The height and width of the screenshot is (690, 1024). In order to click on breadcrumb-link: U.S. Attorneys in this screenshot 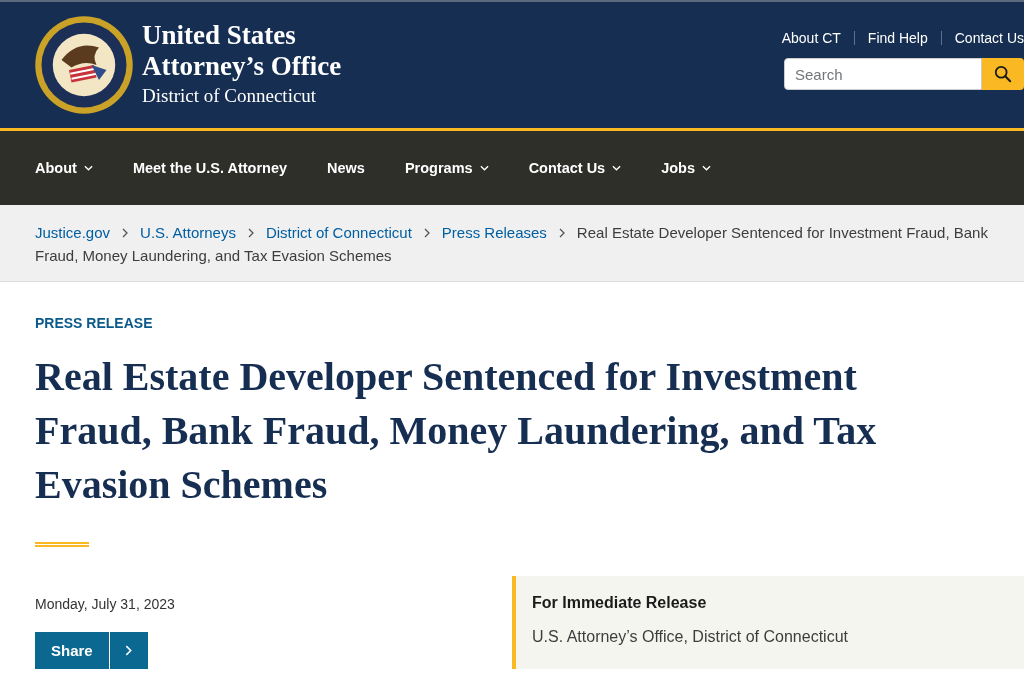, I will do `click(188, 232)`.